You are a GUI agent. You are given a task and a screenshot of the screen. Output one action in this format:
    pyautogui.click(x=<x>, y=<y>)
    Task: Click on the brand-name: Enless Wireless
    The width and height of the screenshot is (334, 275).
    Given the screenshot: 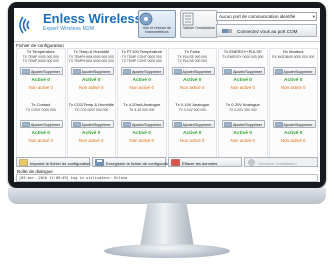 What is the action you would take?
    pyautogui.click(x=92, y=18)
    